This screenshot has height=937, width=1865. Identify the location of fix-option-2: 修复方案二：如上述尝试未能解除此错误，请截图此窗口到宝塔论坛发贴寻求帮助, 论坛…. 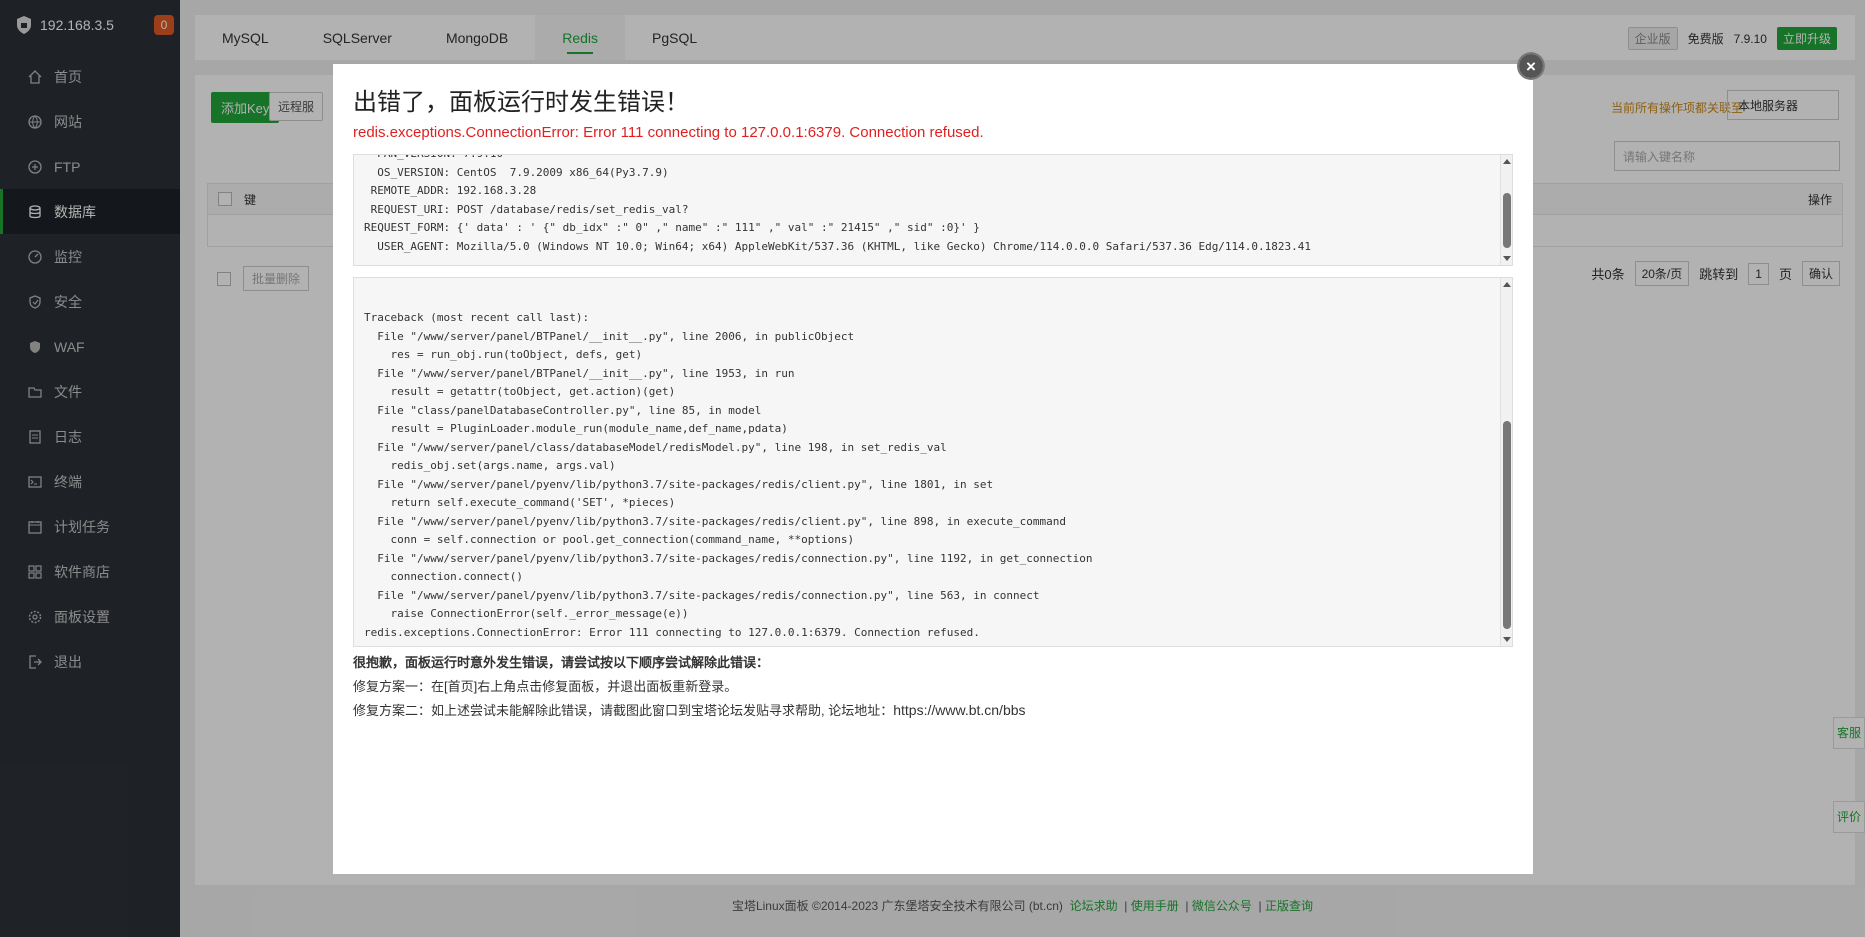
(689, 709).